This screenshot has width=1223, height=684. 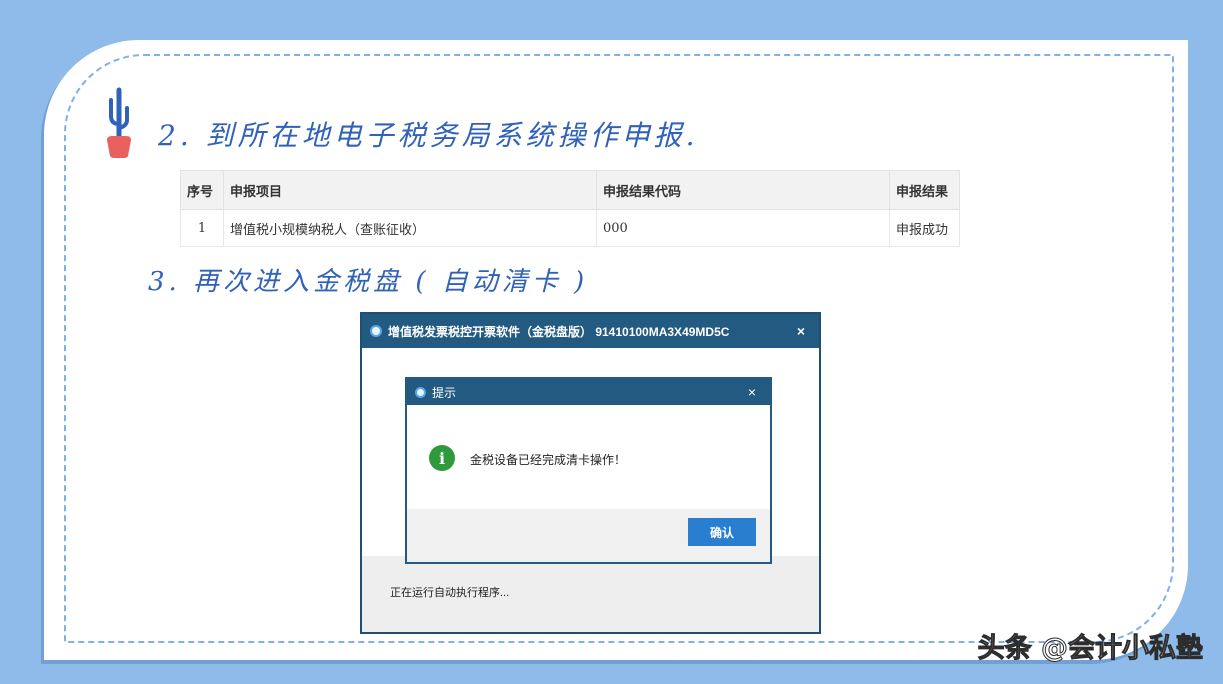 I want to click on dialog-body: i 金税设备已经完成清卡操作！, so click(x=588, y=457).